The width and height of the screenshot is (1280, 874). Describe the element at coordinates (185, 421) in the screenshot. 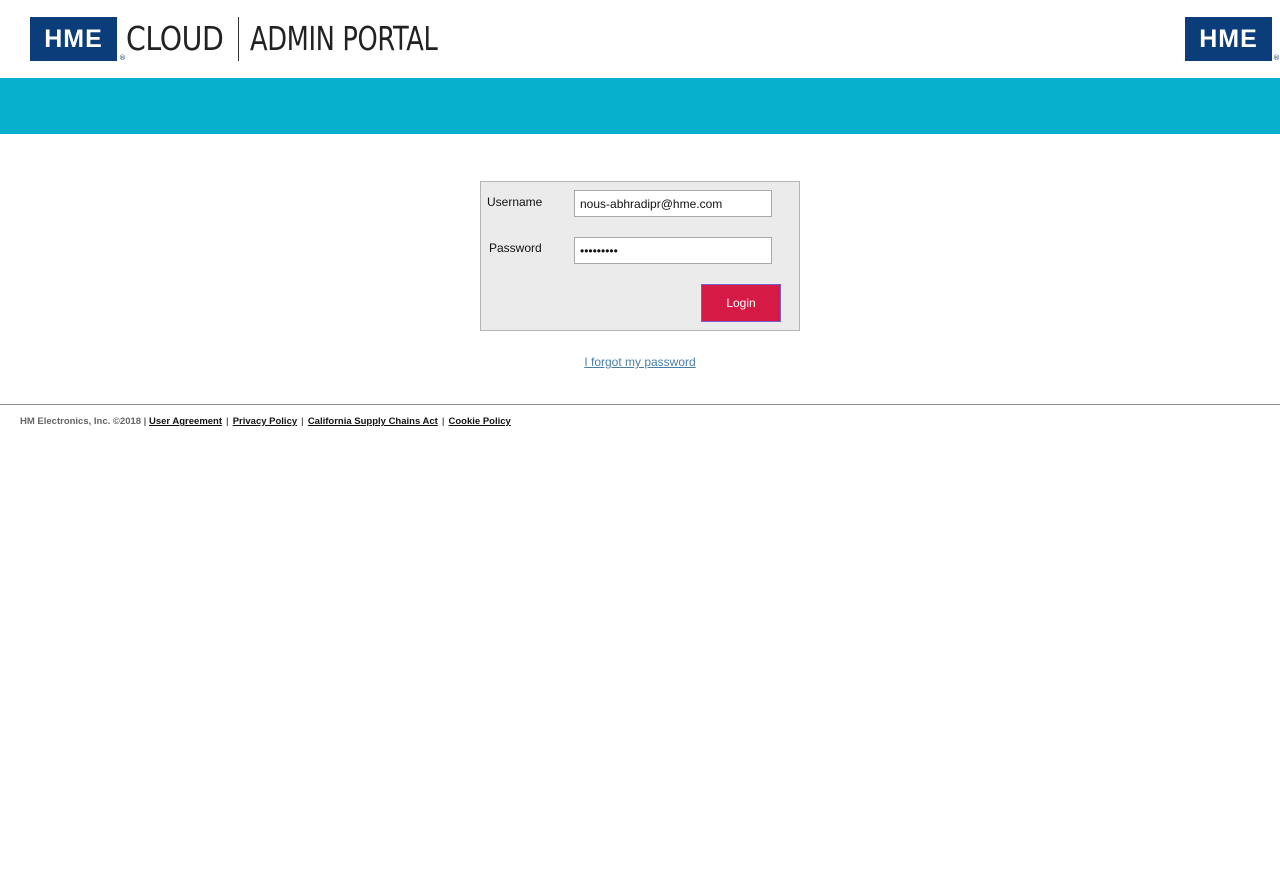

I see `user-agreement-link: User Agreement` at that location.